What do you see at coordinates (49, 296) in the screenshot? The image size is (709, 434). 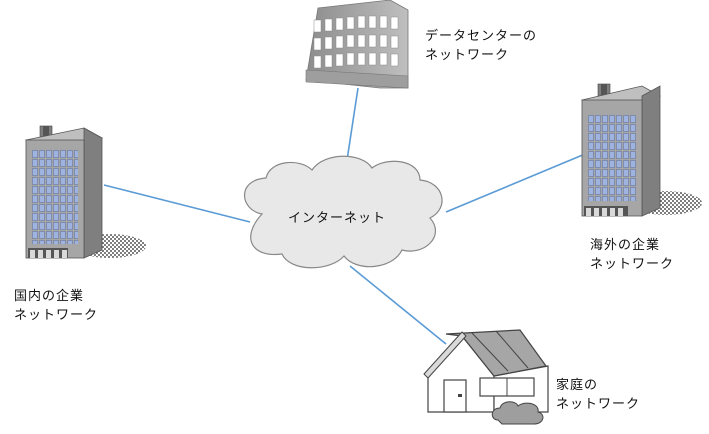 I see `domestic-label-line1: 国内の企業` at bounding box center [49, 296].